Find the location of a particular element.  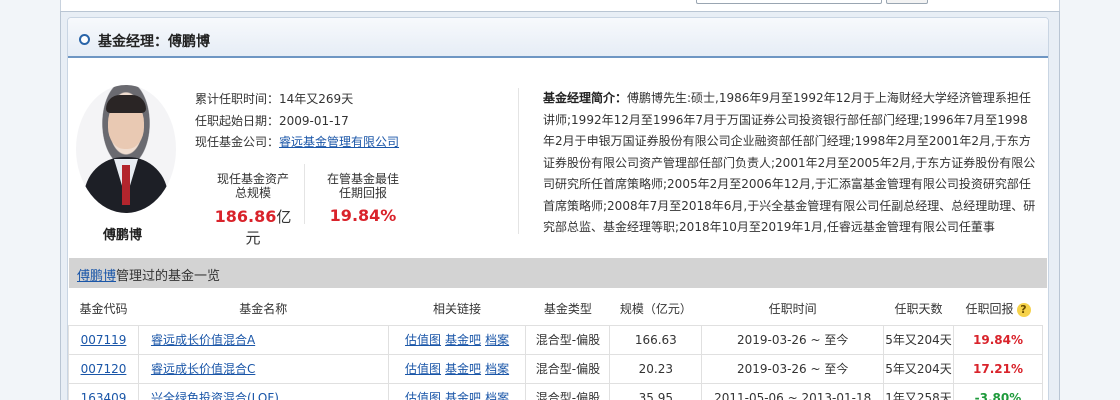

tenure-return: 17.21% is located at coordinates (998, 368).